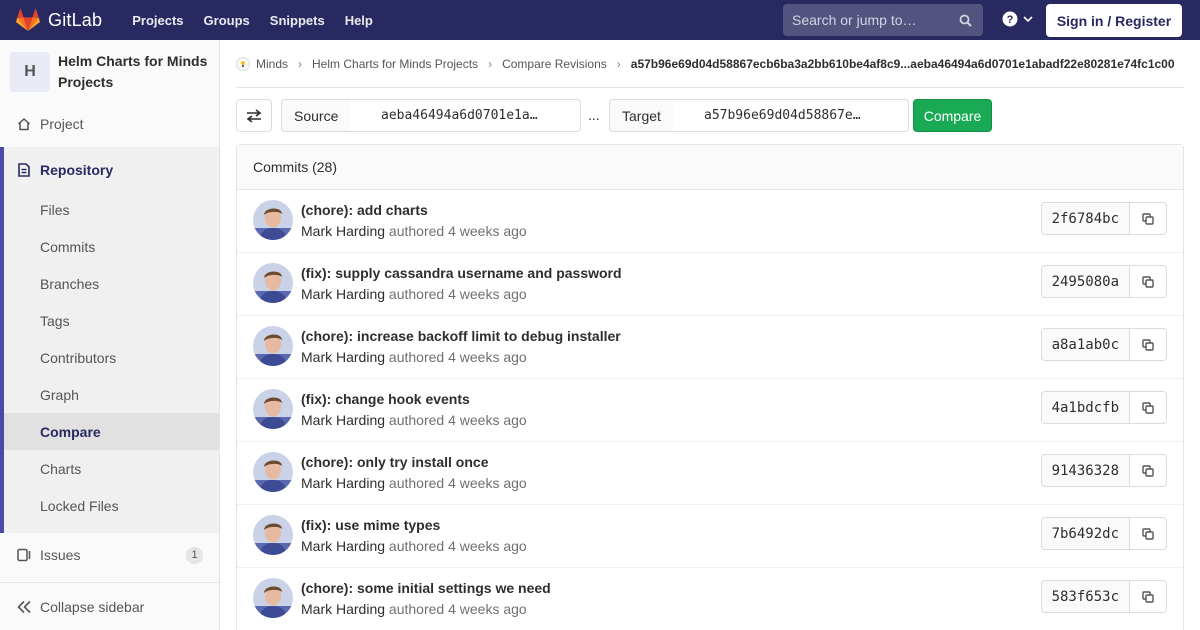 This screenshot has height=630, width=1200. What do you see at coordinates (641, 115) in the screenshot?
I see `target-label: Target` at bounding box center [641, 115].